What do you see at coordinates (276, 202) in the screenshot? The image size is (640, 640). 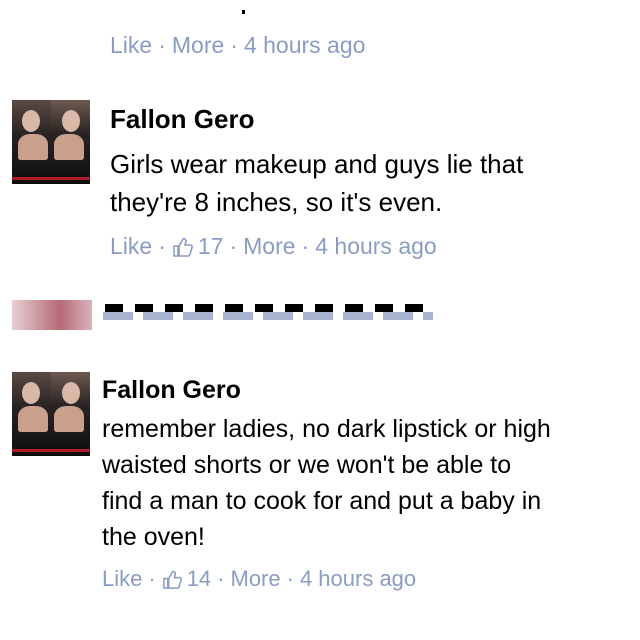 I see `comment-text-line: they're 8 inches, so it's even.` at bounding box center [276, 202].